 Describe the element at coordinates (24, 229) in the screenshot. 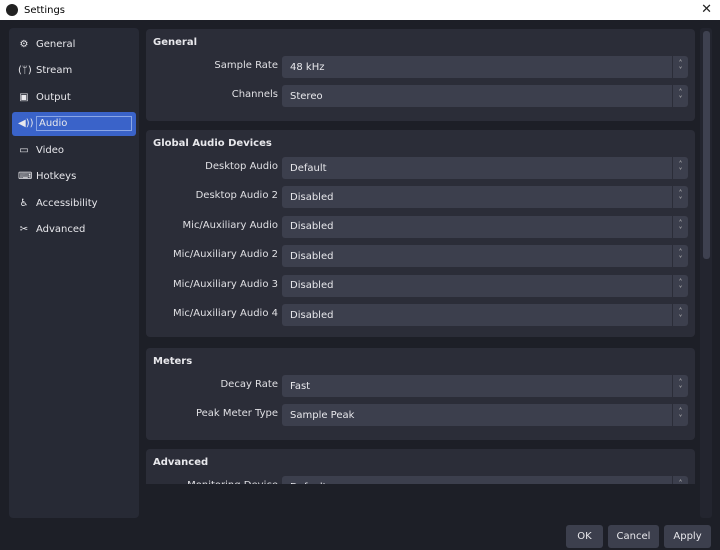

I see `tools-icon: ✂` at that location.